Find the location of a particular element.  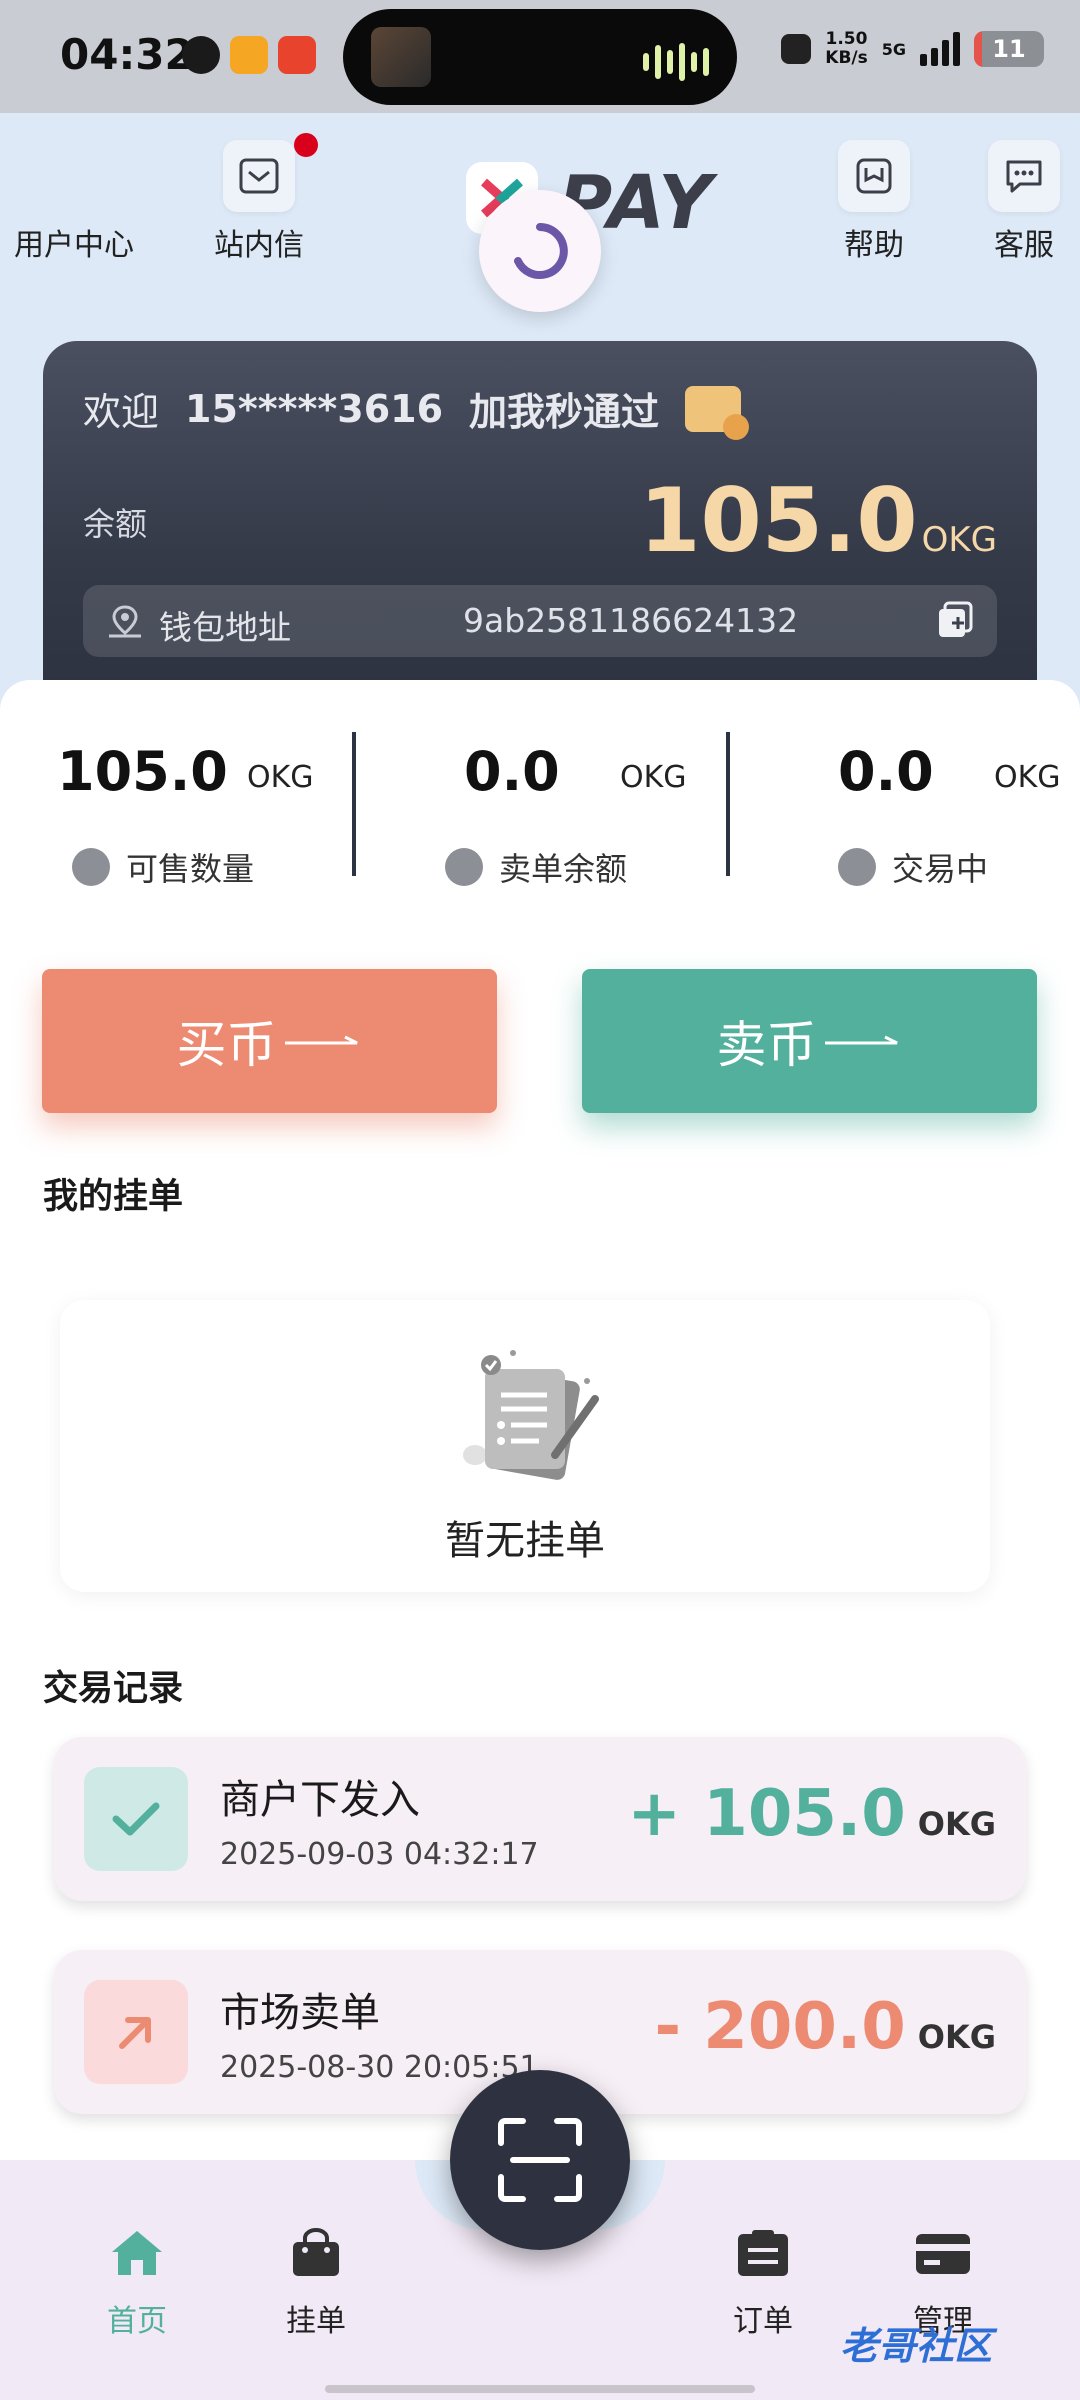

user-center-link: 用户中心 is located at coordinates (74, 242).